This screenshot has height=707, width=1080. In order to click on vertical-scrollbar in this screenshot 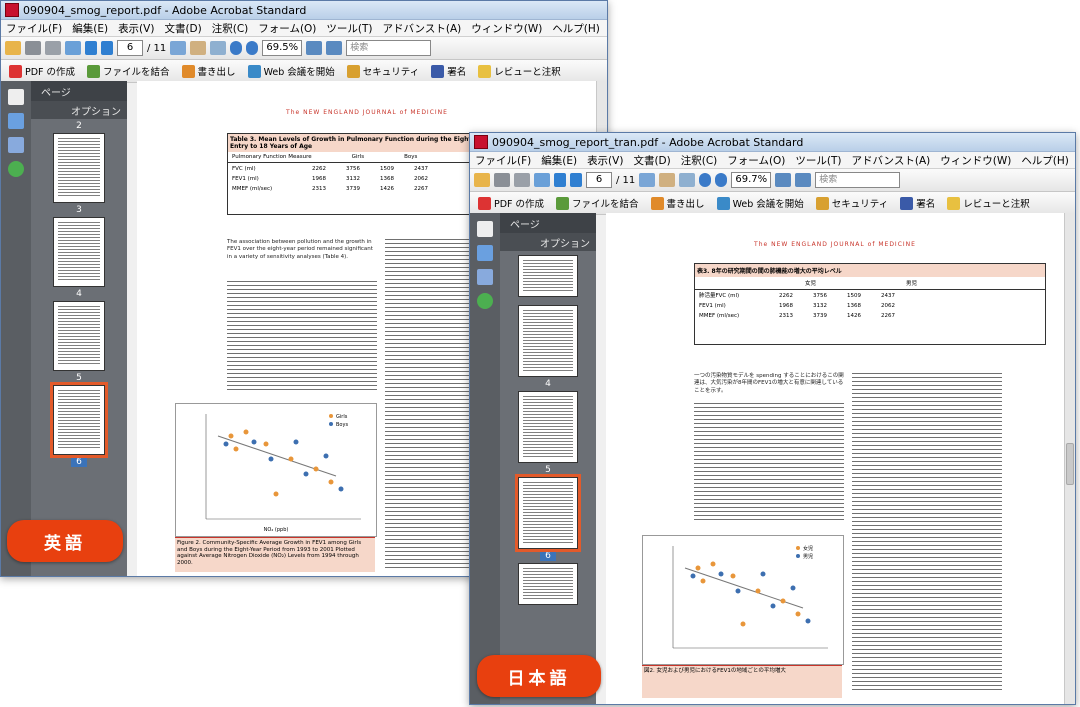, I will do `click(1069, 458)`.